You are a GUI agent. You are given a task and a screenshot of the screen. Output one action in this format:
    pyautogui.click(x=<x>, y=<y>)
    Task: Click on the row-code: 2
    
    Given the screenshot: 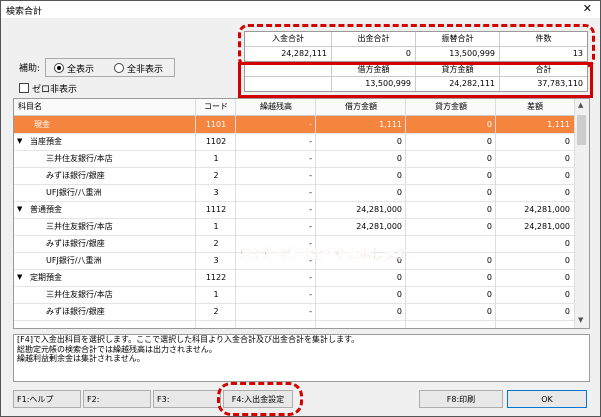 What is the action you would take?
    pyautogui.click(x=216, y=311)
    